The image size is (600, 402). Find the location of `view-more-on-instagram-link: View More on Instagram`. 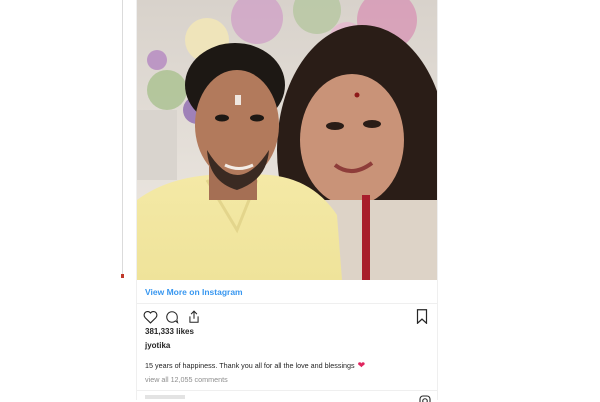

view-more-on-instagram-link: View More on Instagram is located at coordinates (194, 292).